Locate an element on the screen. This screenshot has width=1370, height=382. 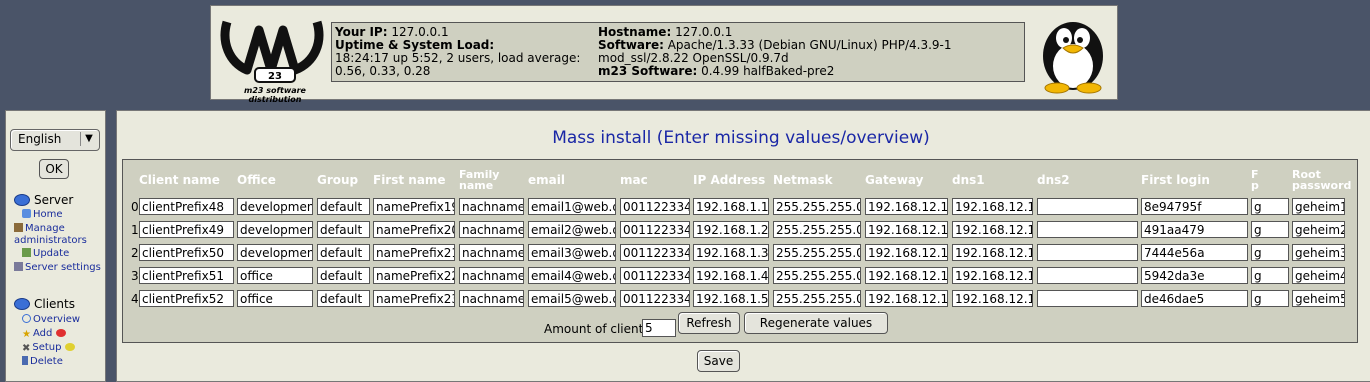
uptime-label: Uptime & System Load: is located at coordinates (415, 45).